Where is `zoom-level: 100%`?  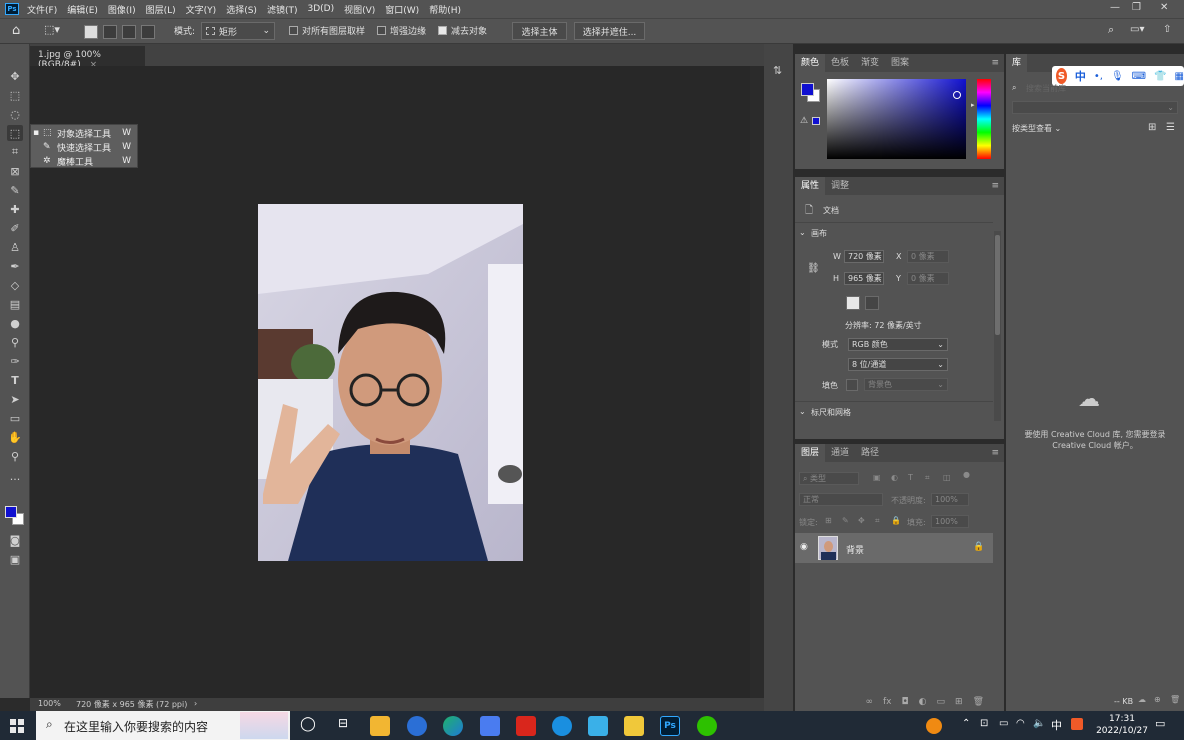 zoom-level: 100% is located at coordinates (49, 703).